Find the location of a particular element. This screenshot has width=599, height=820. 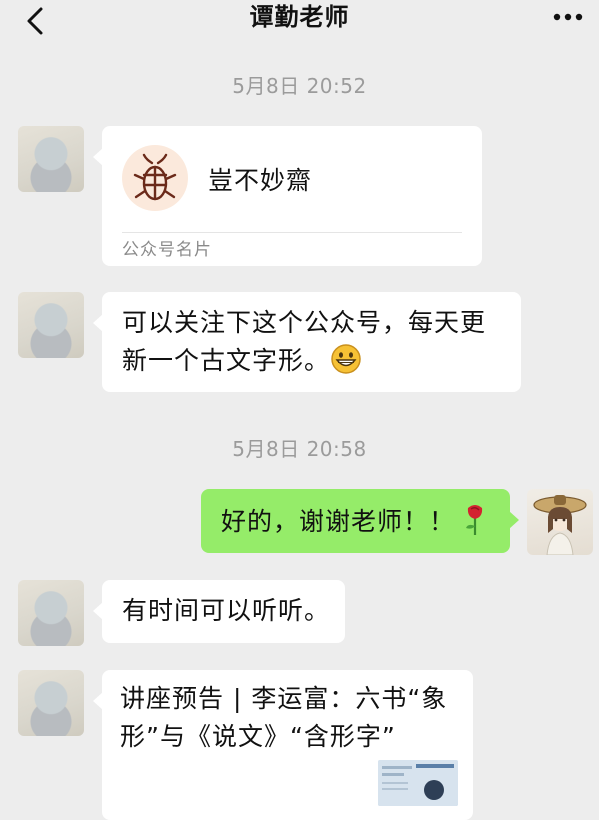

more-button is located at coordinates (568, 17).